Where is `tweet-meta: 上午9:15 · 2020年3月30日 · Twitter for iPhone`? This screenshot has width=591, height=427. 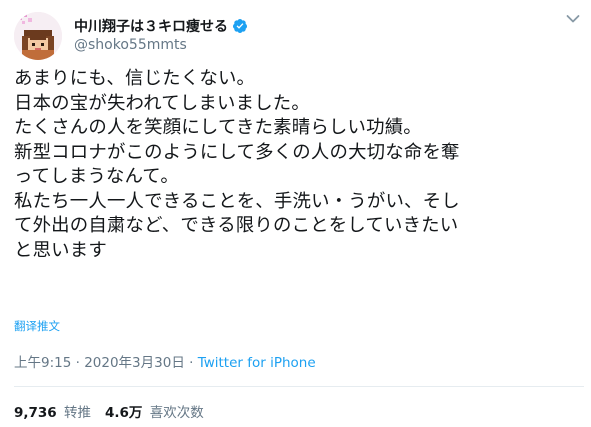 tweet-meta: 上午9:15 · 2020年3月30日 · Twitter for iPhone is located at coordinates (165, 361).